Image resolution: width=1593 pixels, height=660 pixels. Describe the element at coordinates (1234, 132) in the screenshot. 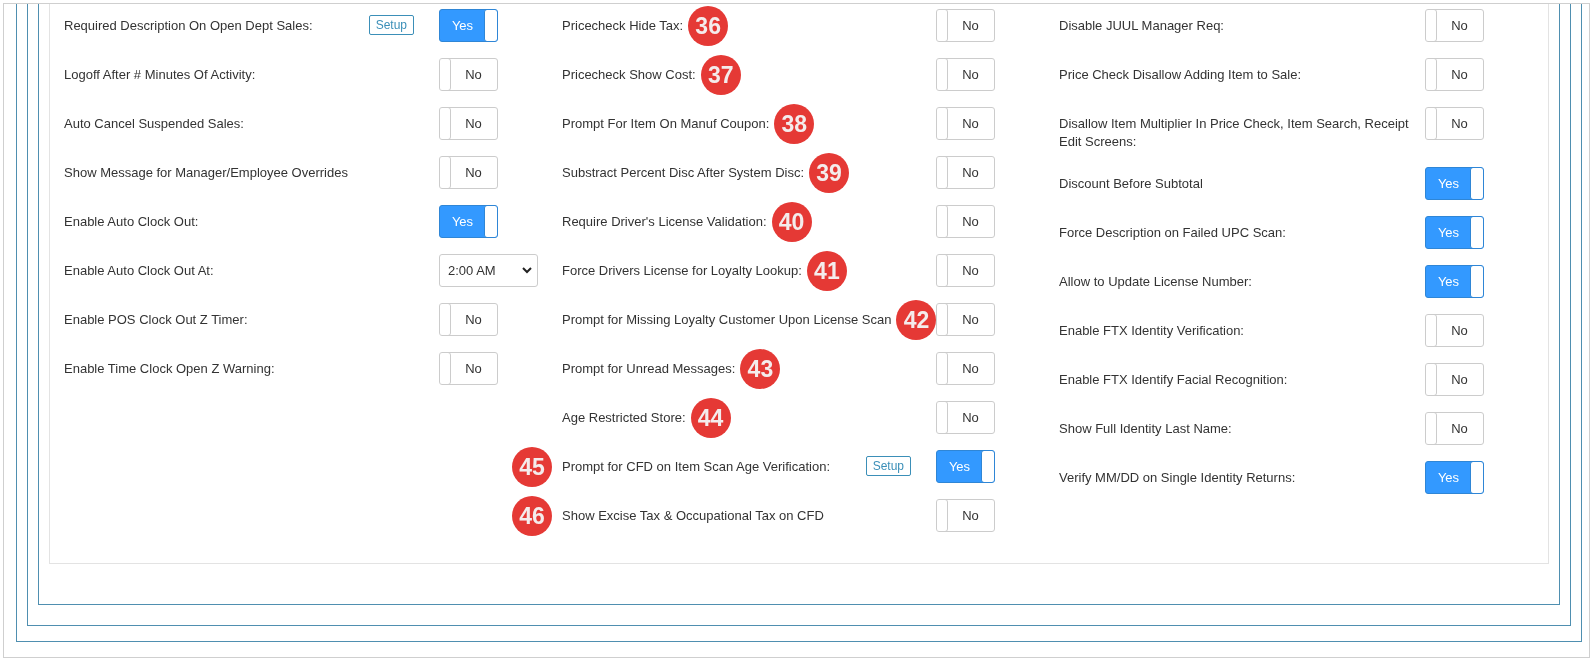

I see `setting-label: Disallow Item Multiplier In Price Check, Item Search, Receipt Edit Screens:` at that location.